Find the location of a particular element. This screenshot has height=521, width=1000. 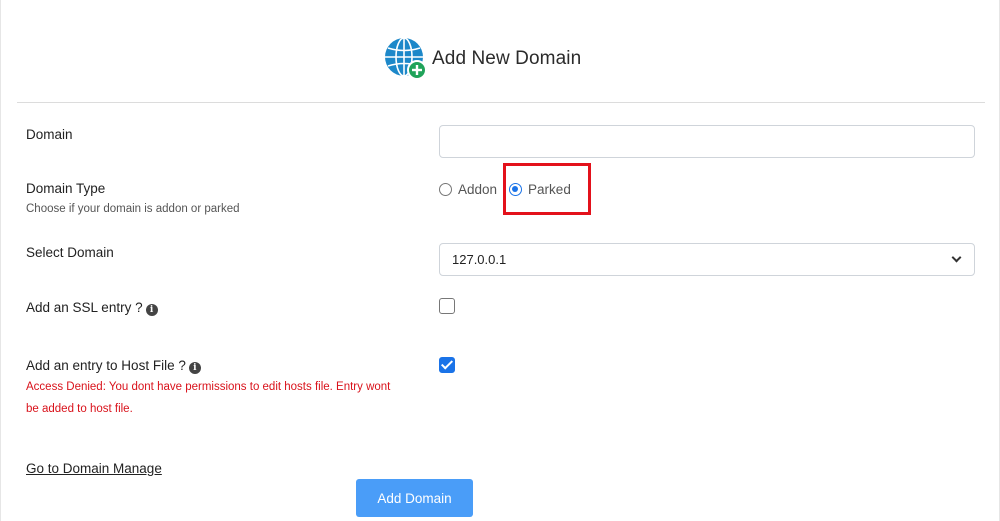

domain-label: Domain is located at coordinates (49, 134).